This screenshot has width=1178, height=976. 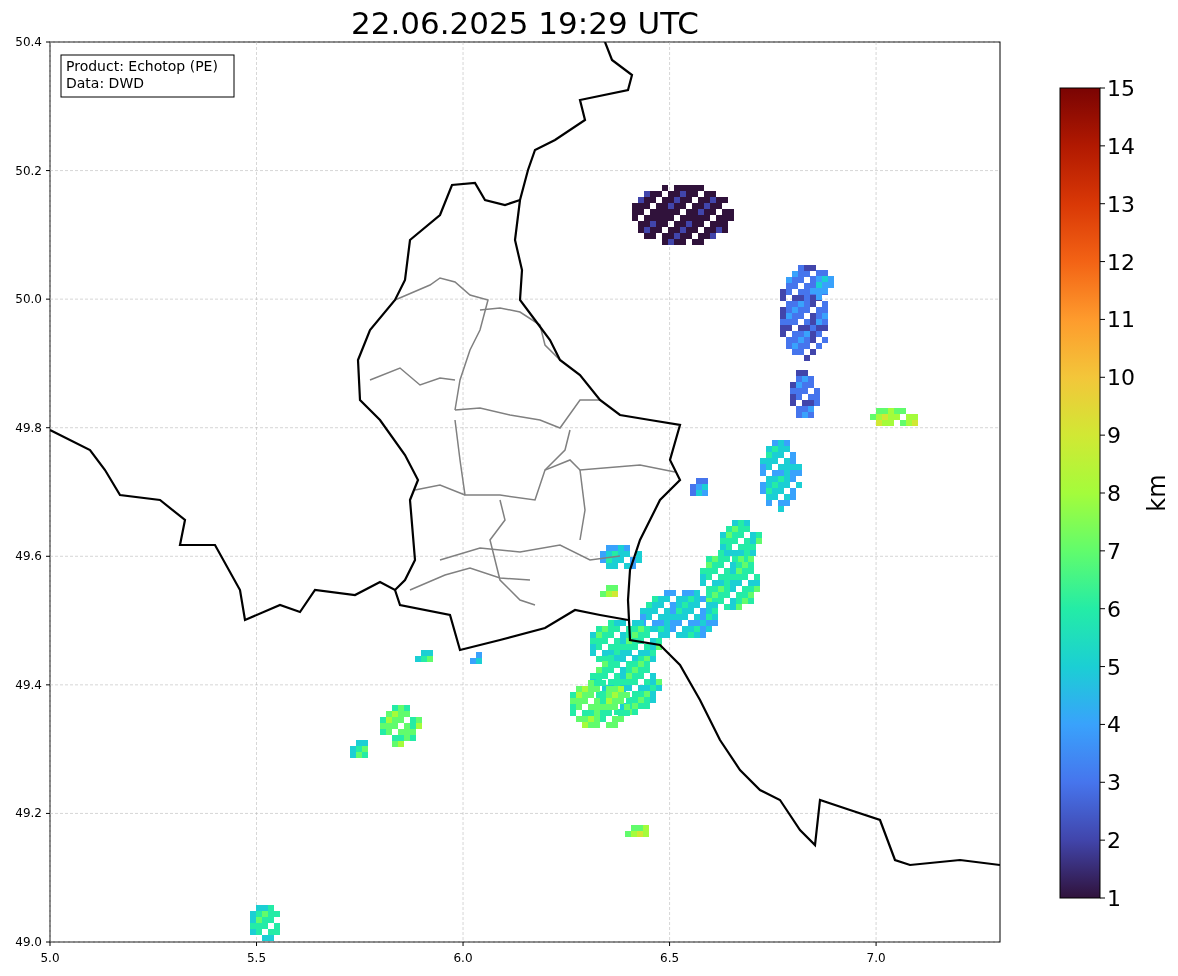 What do you see at coordinates (463, 958) in the screenshot?
I see `x-tick-label: 6.0` at bounding box center [463, 958].